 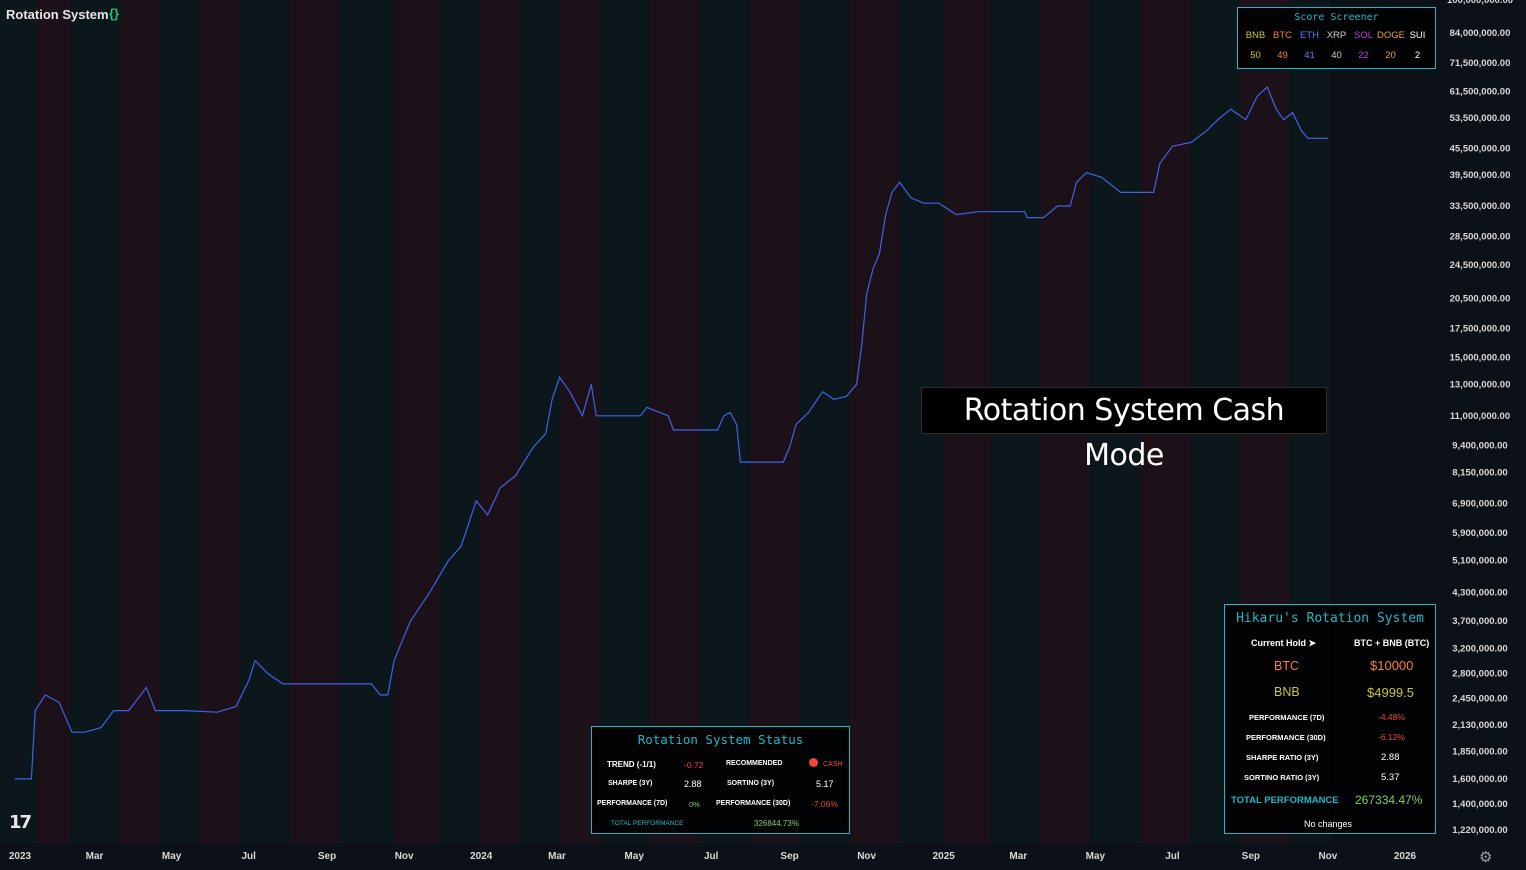 What do you see at coordinates (1479, 674) in the screenshot?
I see `y-tick-label: 2,800,000.00` at bounding box center [1479, 674].